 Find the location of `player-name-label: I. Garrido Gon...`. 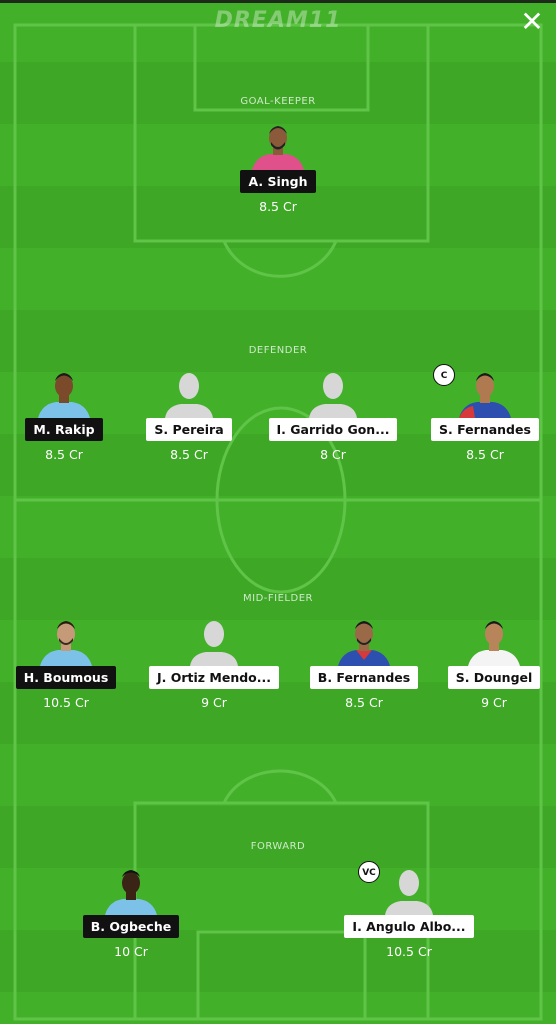

player-name-label: I. Garrido Gon... is located at coordinates (333, 429).